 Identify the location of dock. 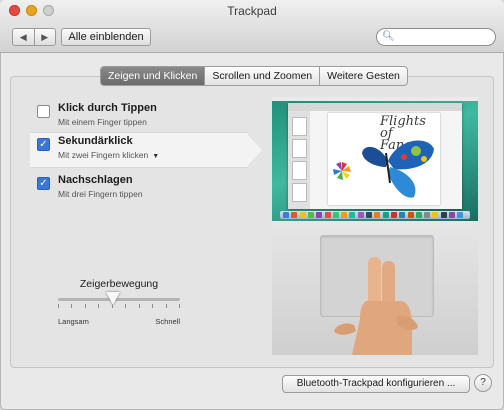
(375, 215).